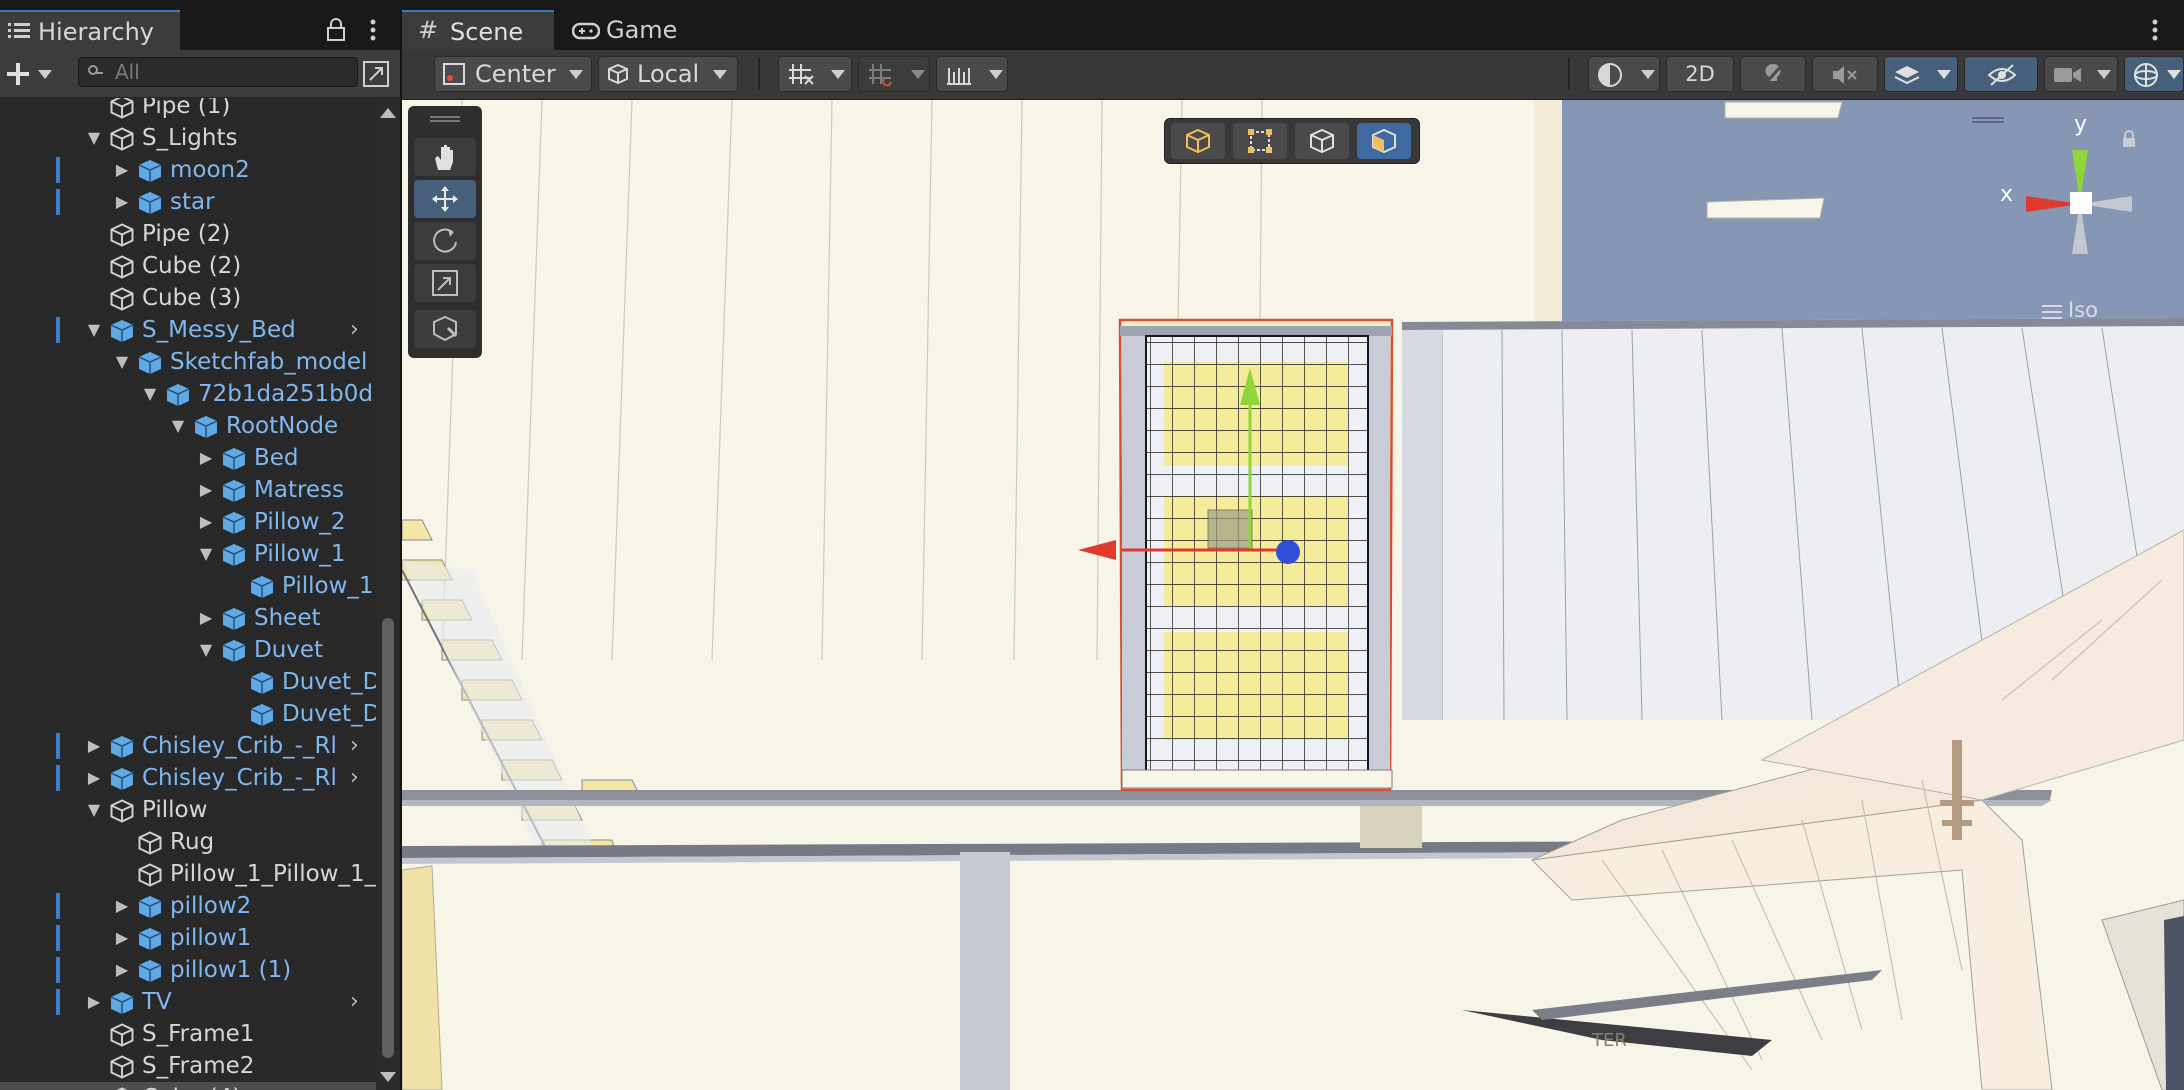  I want to click on scale-tool, so click(445, 283).